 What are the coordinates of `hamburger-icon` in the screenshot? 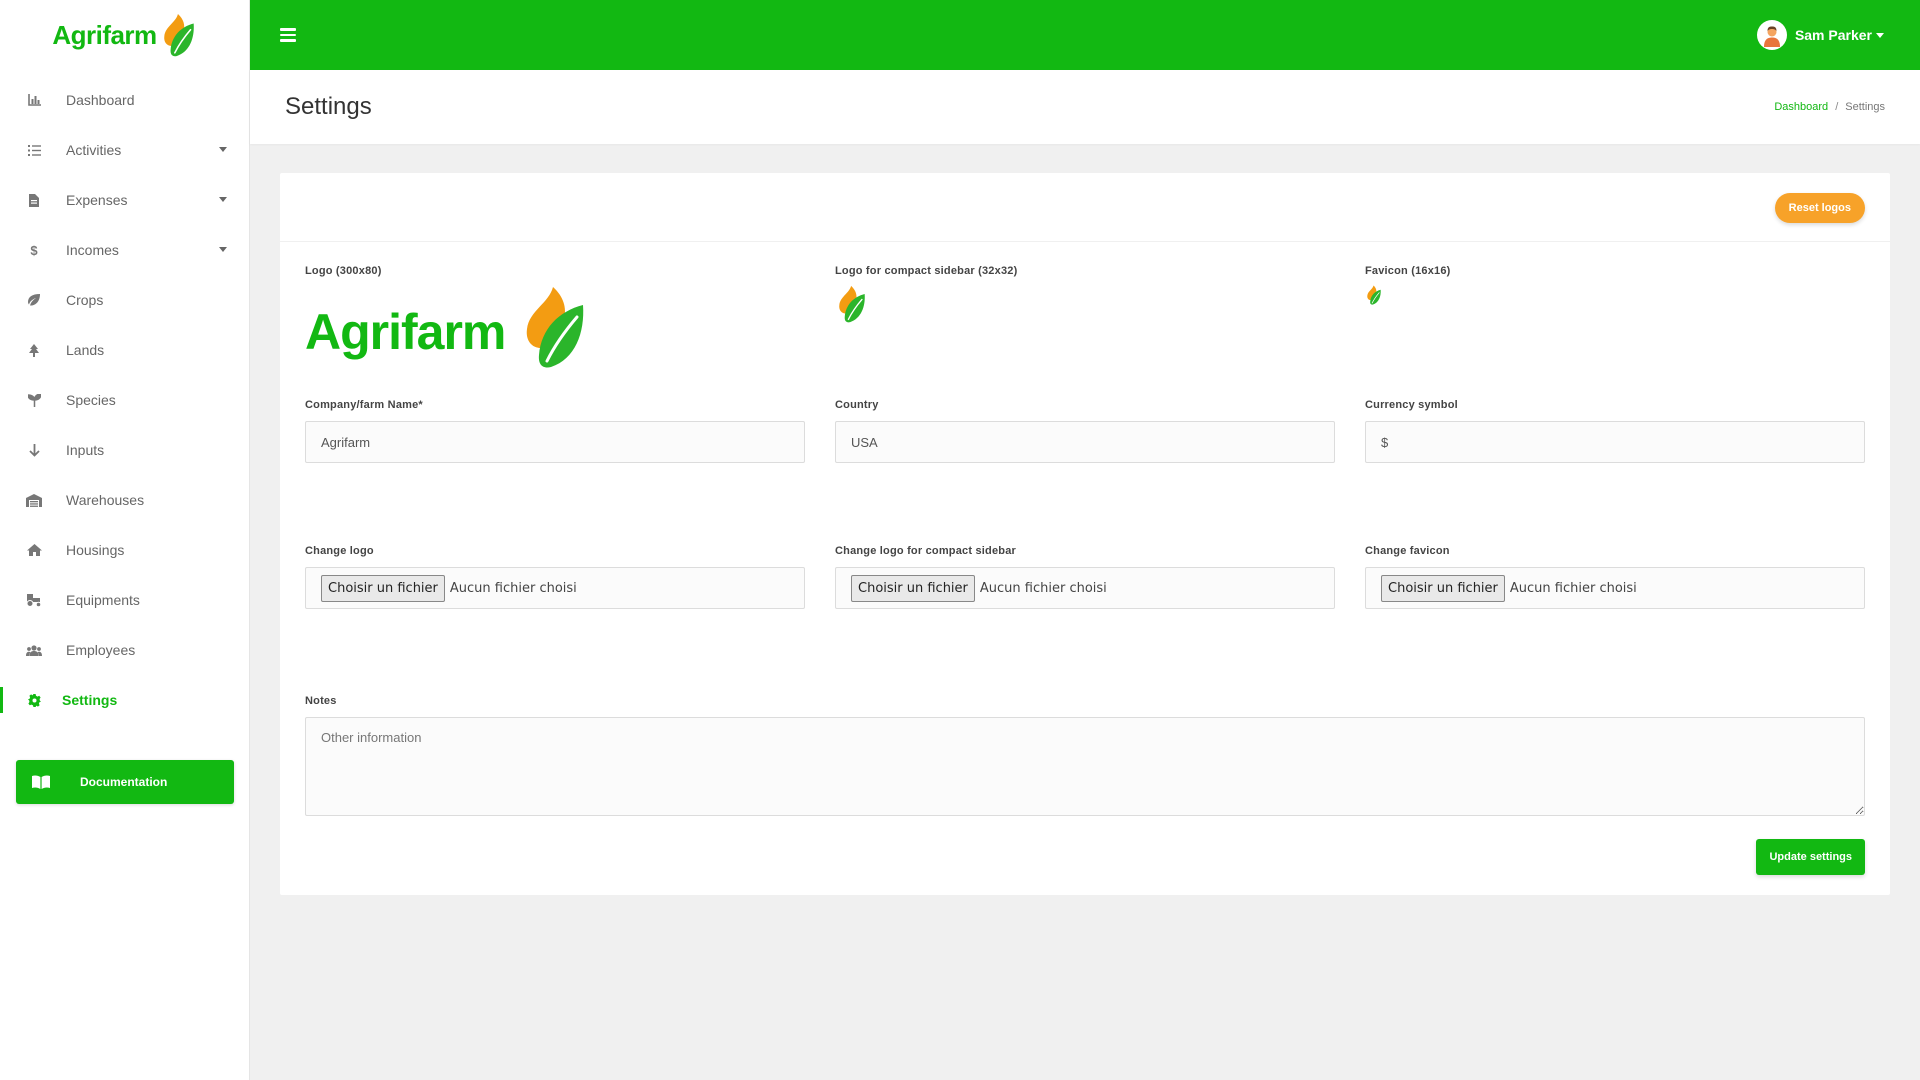 It's located at (288, 35).